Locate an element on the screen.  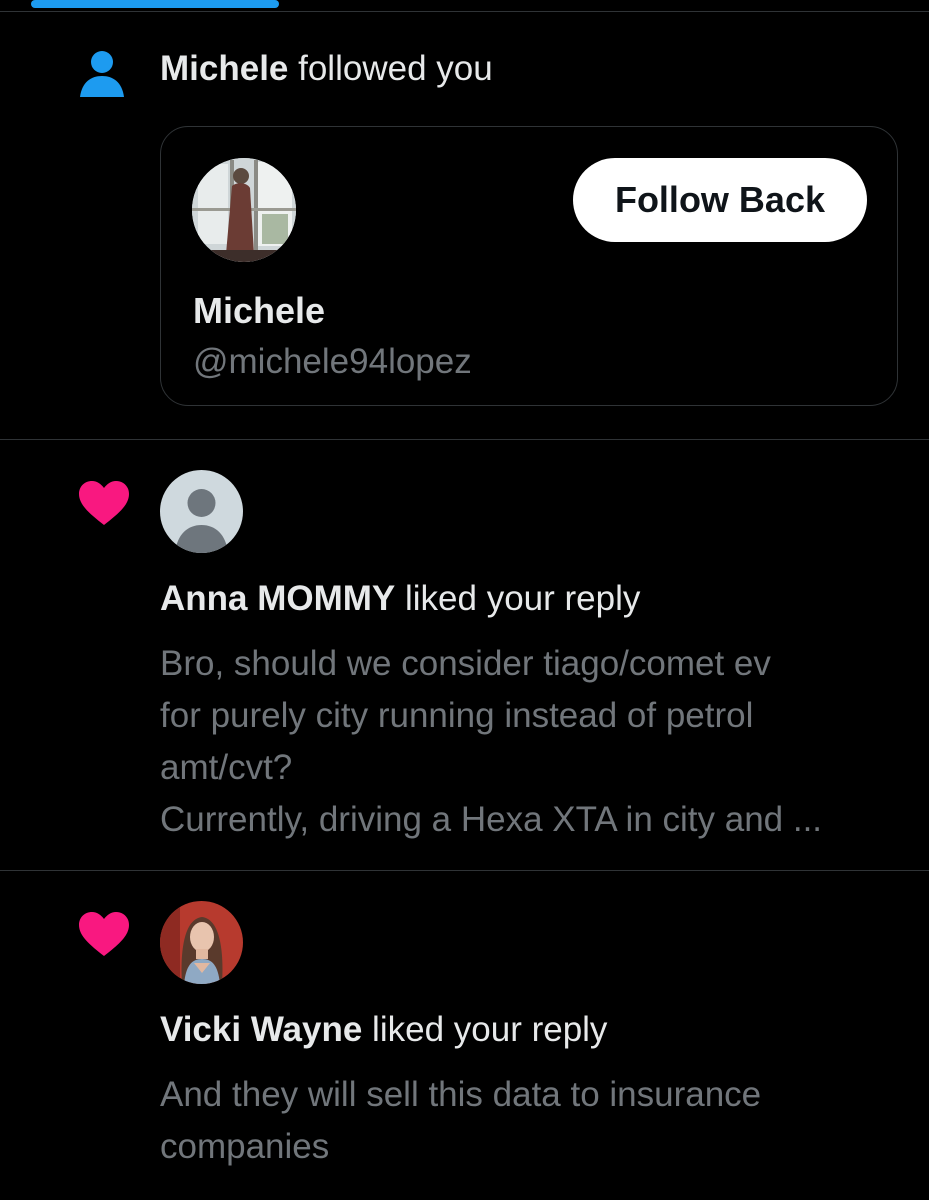
reply-text-line: amt/cvt? is located at coordinates (226, 767).